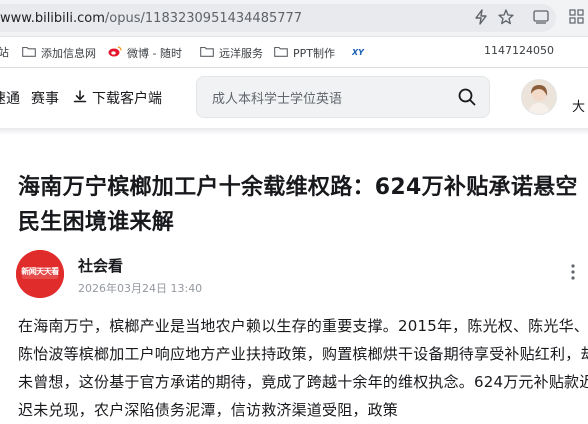 The image size is (588, 424). I want to click on weibo-icon, so click(115, 51).